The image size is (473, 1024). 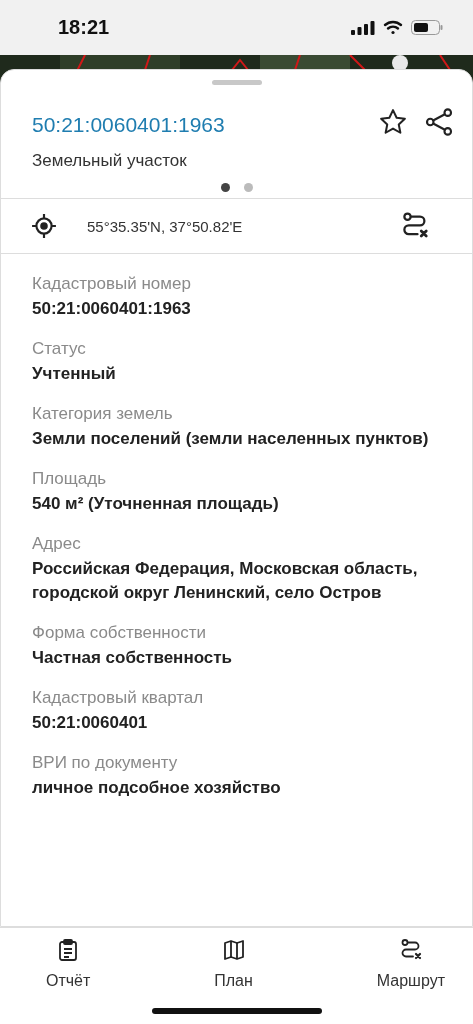 I want to click on tab-bar-item: Маршрут, so click(x=410, y=976).